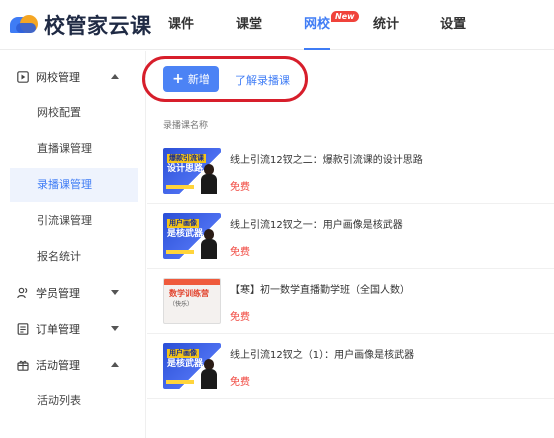  I want to click on list-item: 爆款引流课 设计思路 线上引流12钗之二：爆款引流课的设计思路 免费, so click(350, 171).